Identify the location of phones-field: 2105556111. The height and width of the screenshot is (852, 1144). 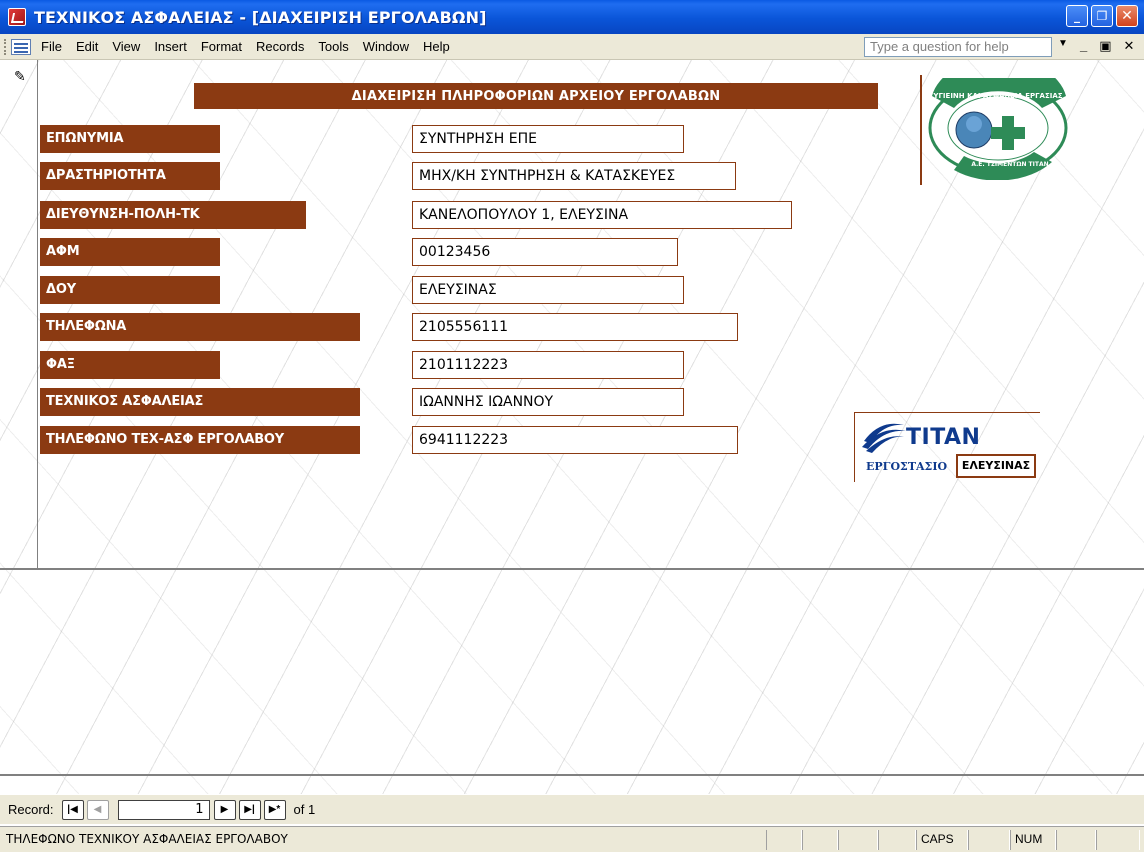
(575, 327).